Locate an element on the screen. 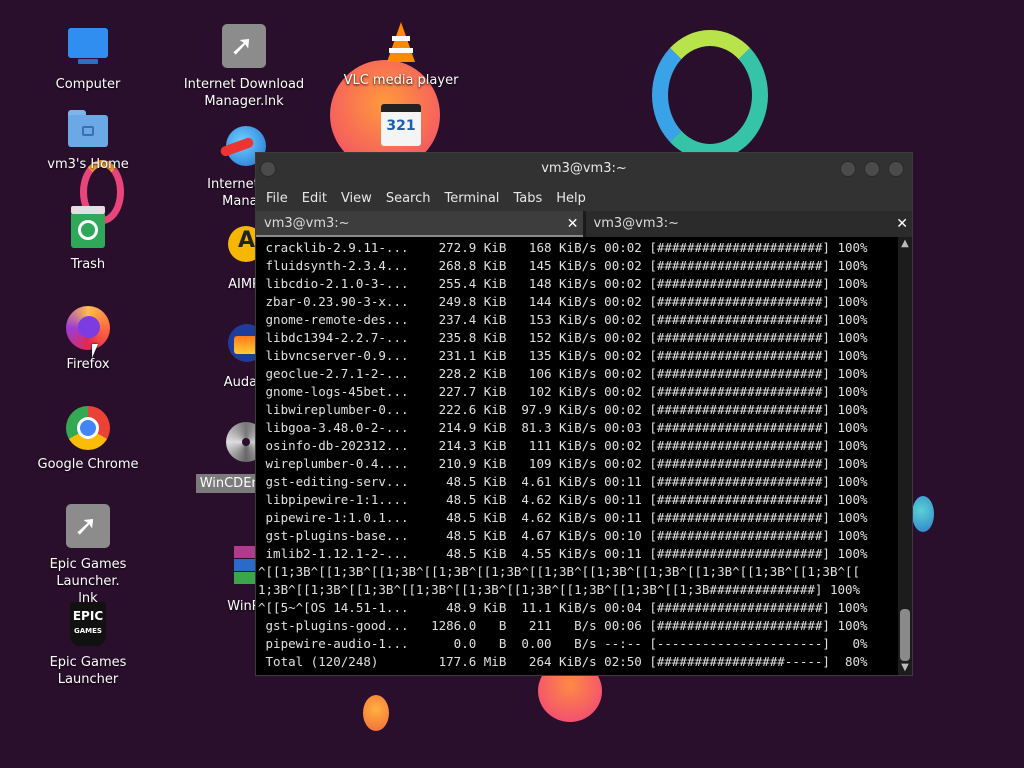  tab-1: vm3@vm3:~ ✕ is located at coordinates (419, 224).